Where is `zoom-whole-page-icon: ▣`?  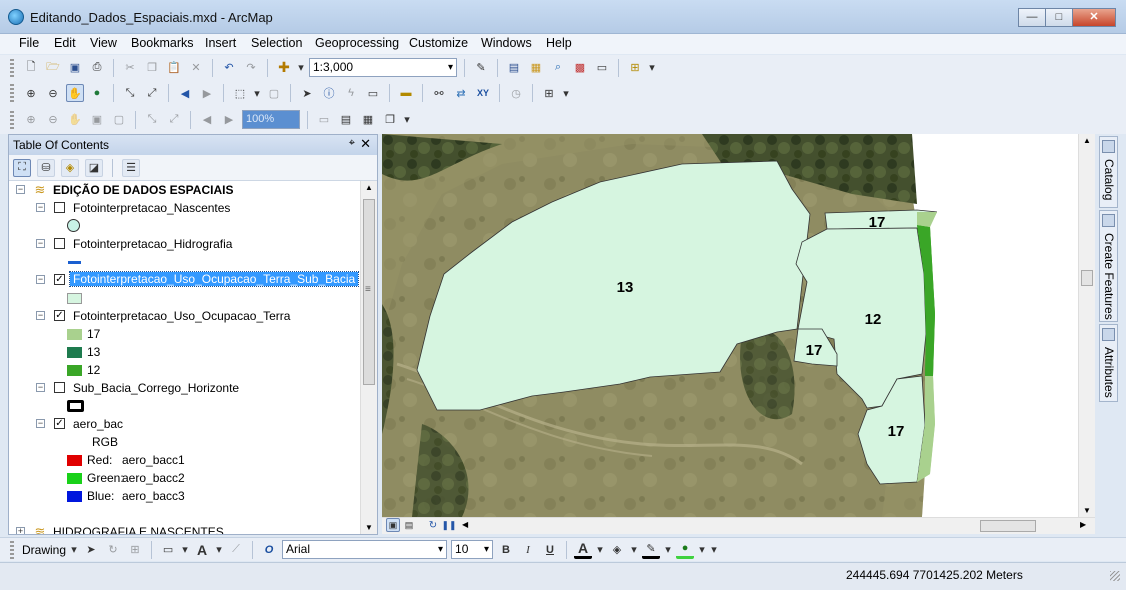 zoom-whole-page-icon: ▣ is located at coordinates (97, 120).